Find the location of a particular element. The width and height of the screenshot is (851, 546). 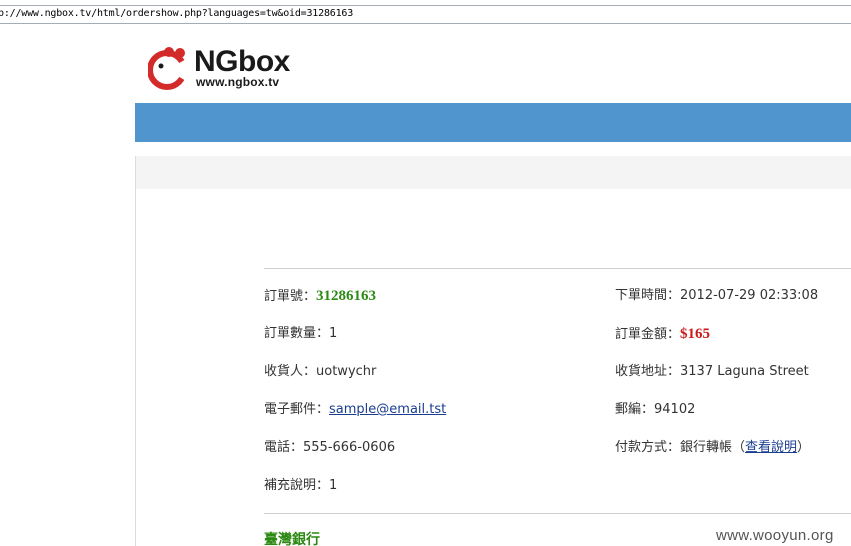

logo-brand-text: NGbox is located at coordinates (242, 61).